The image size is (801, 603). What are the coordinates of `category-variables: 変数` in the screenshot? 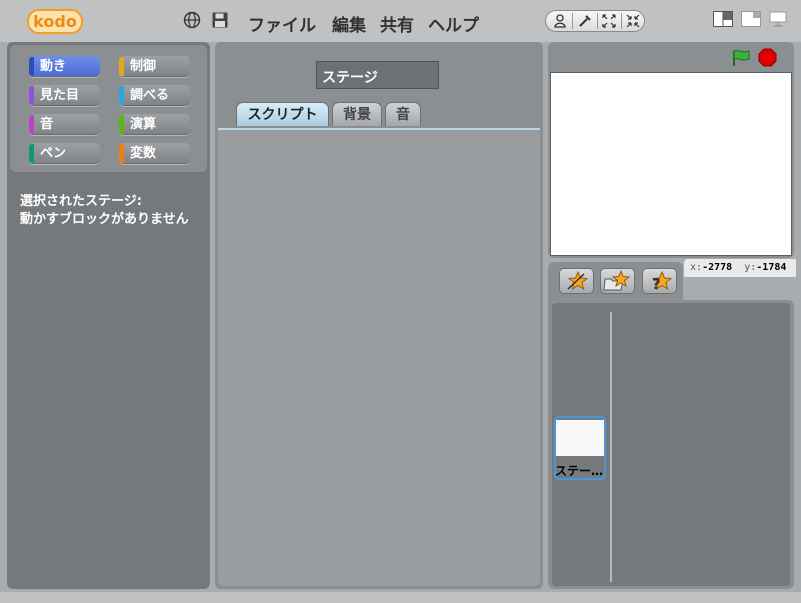 It's located at (154, 153).